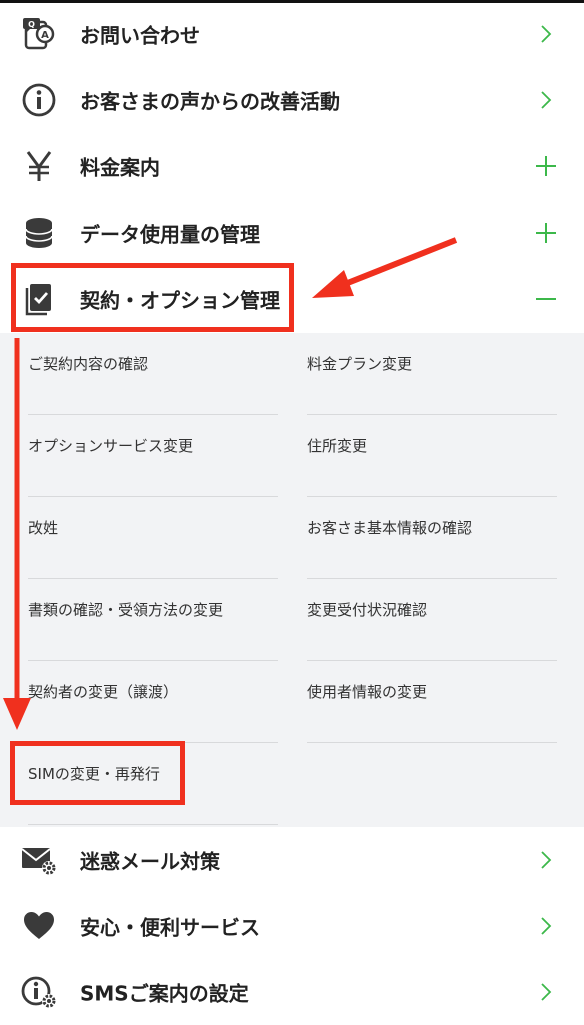  I want to click on arrow-to-contract, so click(395, 264).